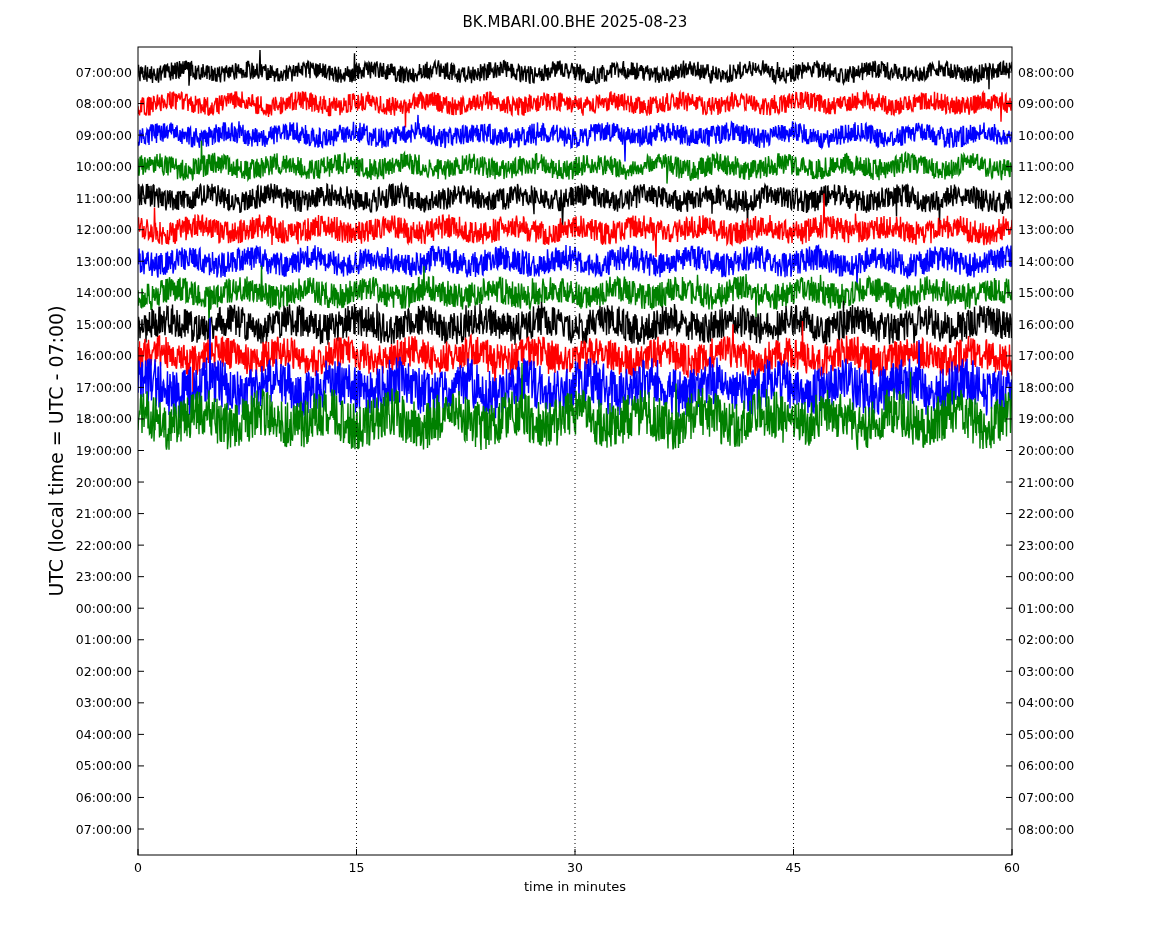  Describe the element at coordinates (793, 867) in the screenshot. I see `x-tick-label: 45` at that location.